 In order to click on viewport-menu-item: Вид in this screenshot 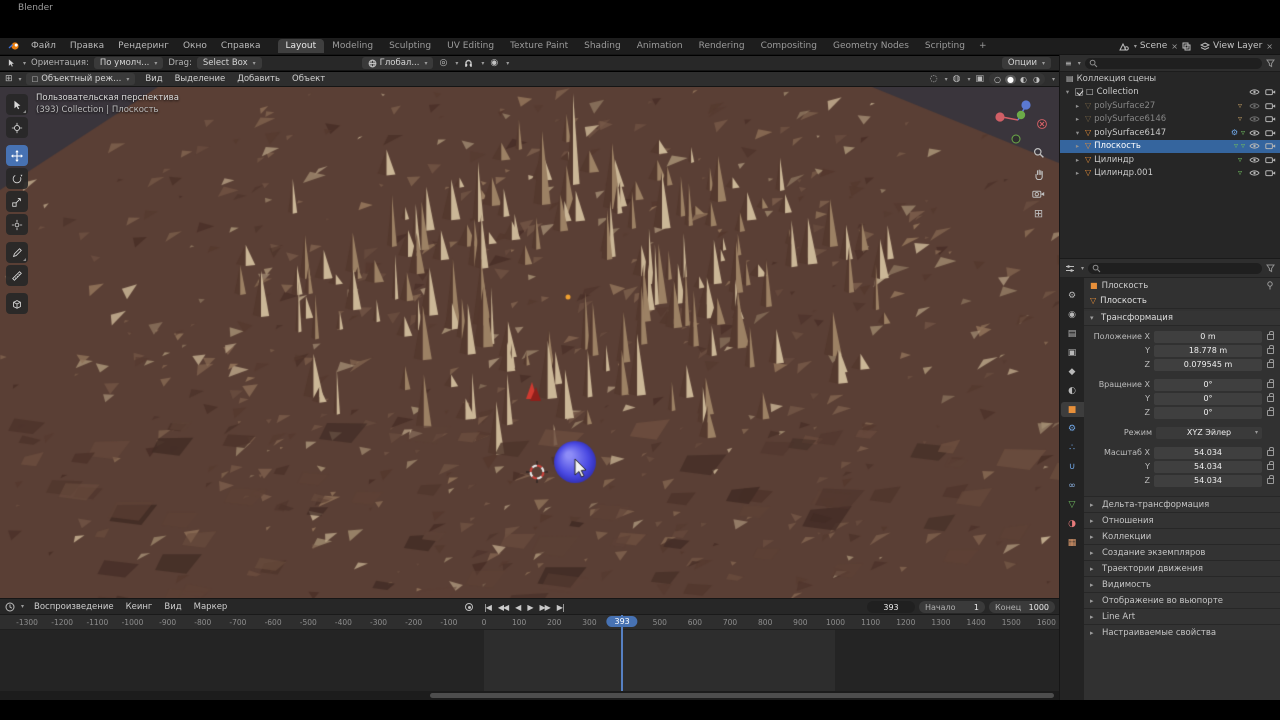, I will do `click(153, 79)`.